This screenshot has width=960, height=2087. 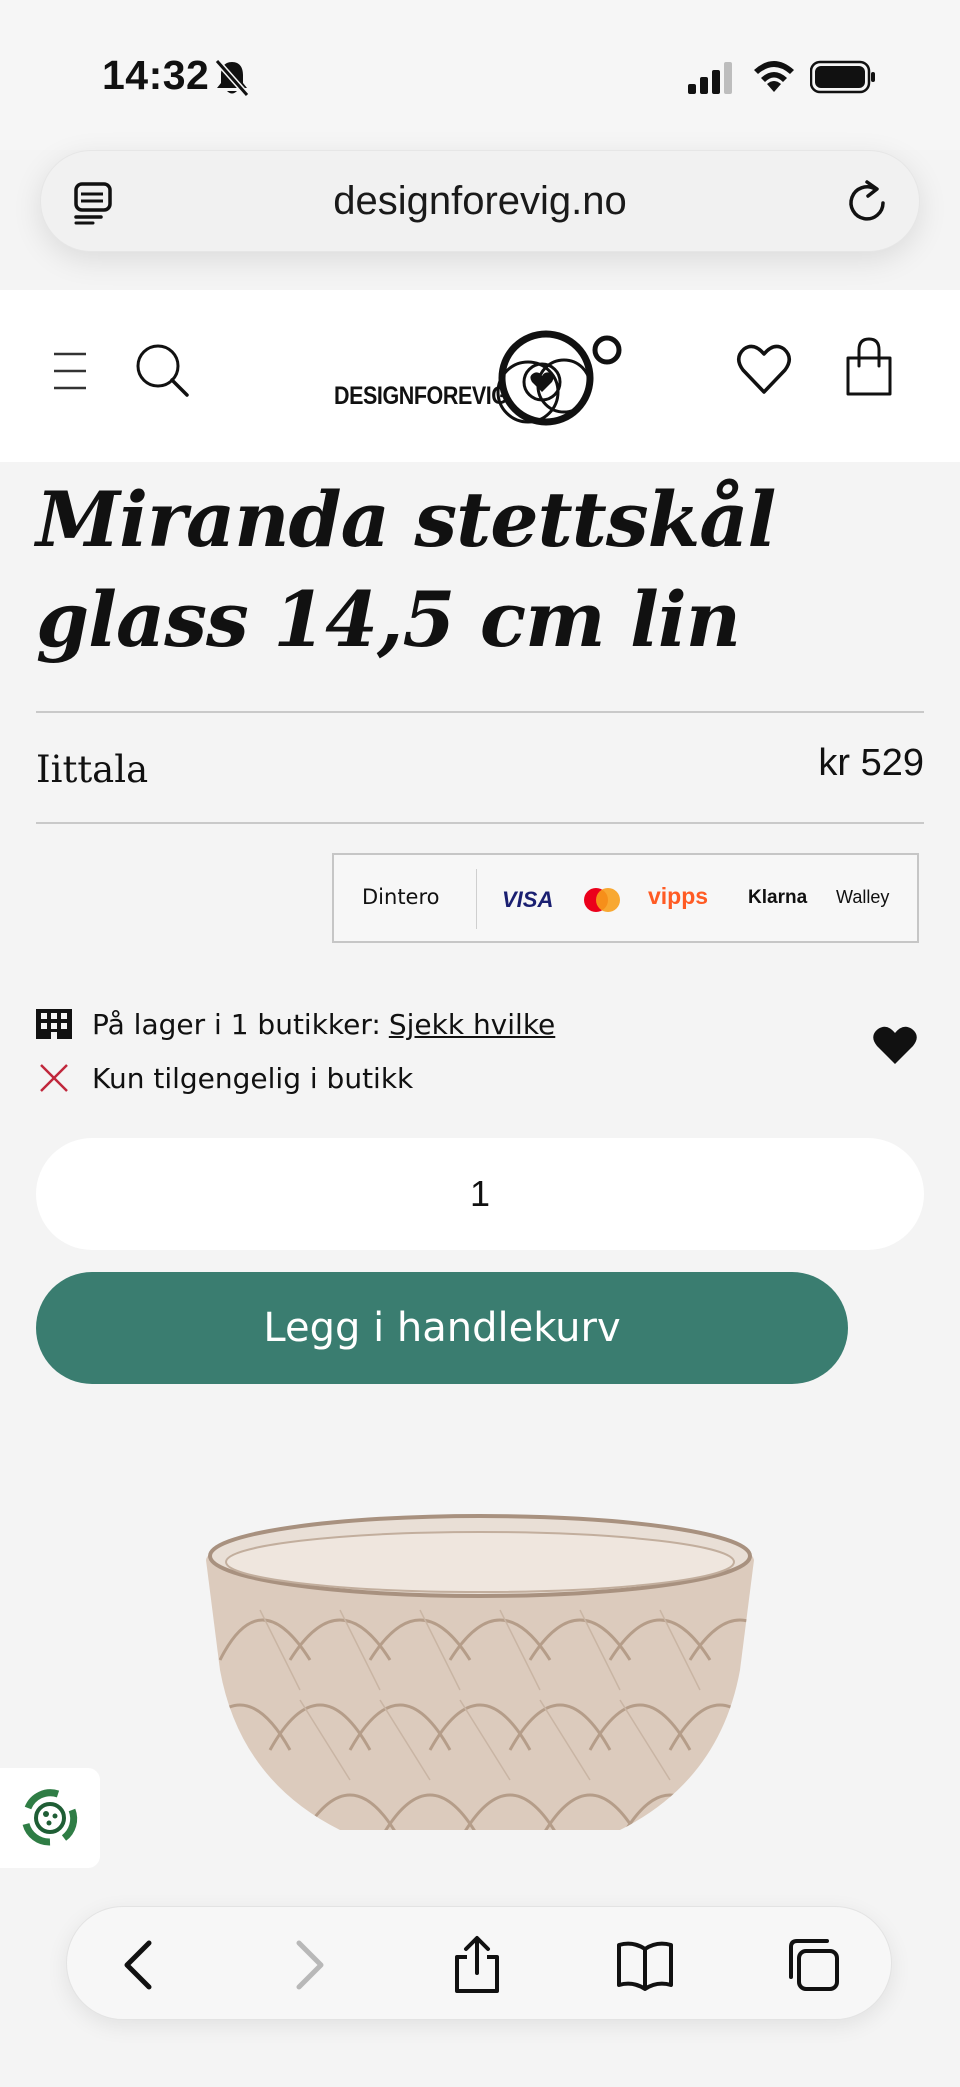 What do you see at coordinates (156, 75) in the screenshot?
I see `status-time: 14:32` at bounding box center [156, 75].